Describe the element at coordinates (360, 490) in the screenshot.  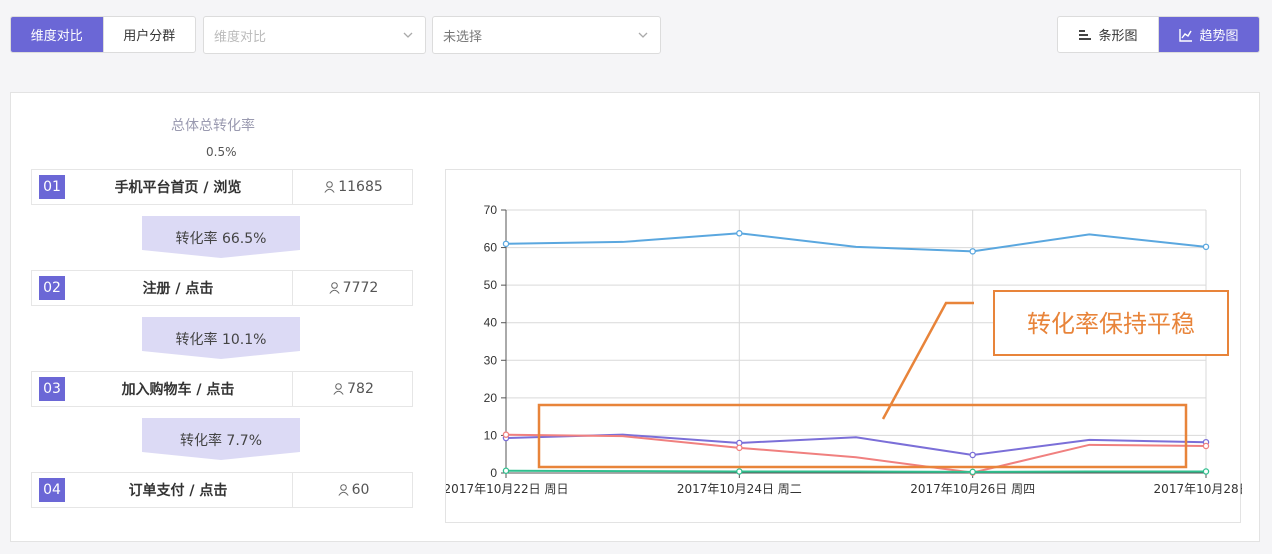
I see `step-user-count: 60` at that location.